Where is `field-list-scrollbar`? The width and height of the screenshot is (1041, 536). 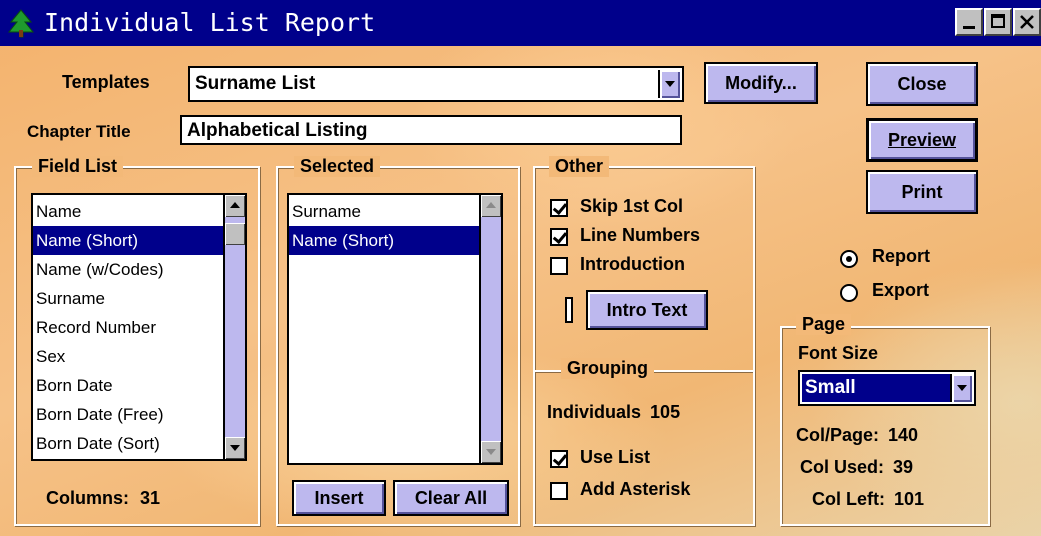 field-list-scrollbar is located at coordinates (234, 327).